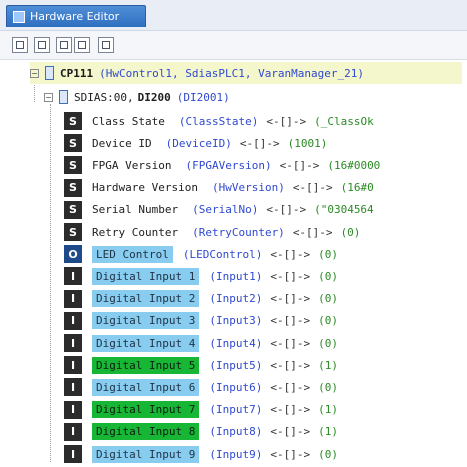  What do you see at coordinates (146, 343) in the screenshot?
I see `variable-label: Digital Input 4` at bounding box center [146, 343].